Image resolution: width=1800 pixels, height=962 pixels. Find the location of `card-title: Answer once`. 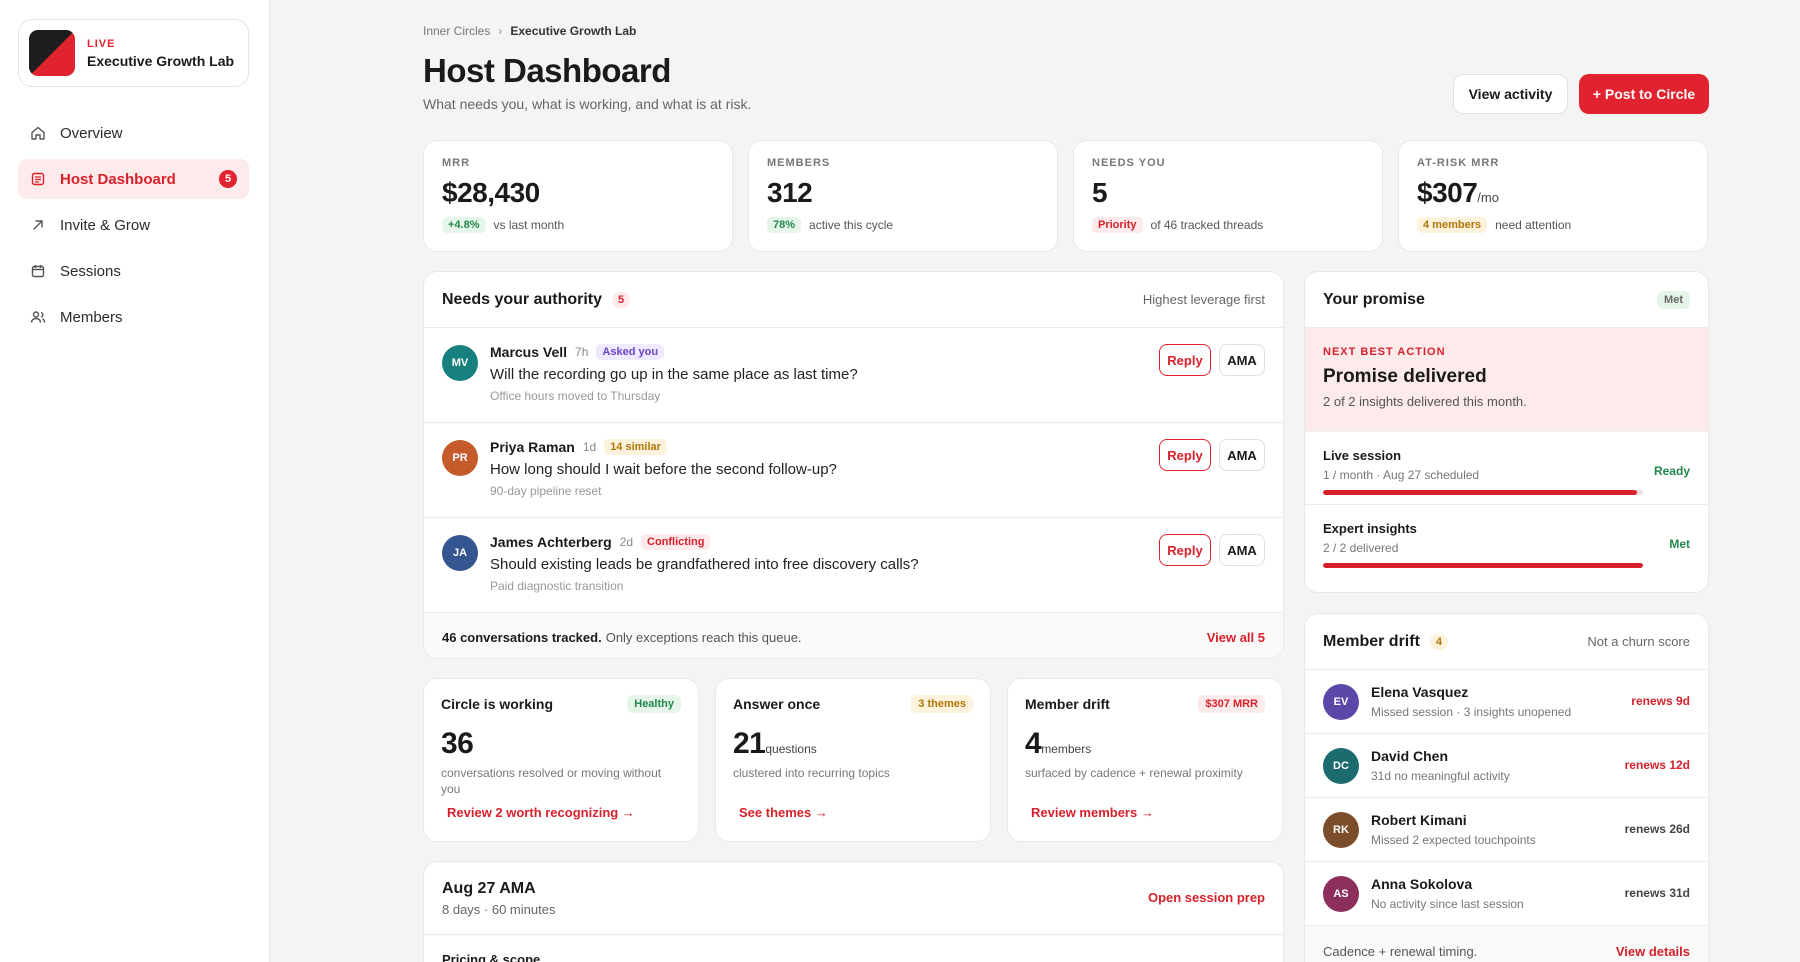

card-title: Answer once is located at coordinates (777, 704).